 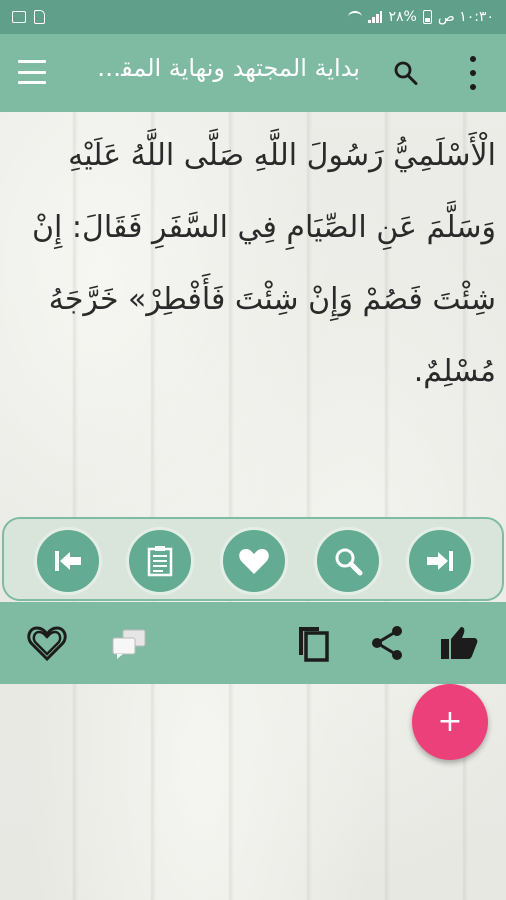 I want to click on status-right: ١٠:٣٠ ص %٢٨, so click(x=421, y=17).